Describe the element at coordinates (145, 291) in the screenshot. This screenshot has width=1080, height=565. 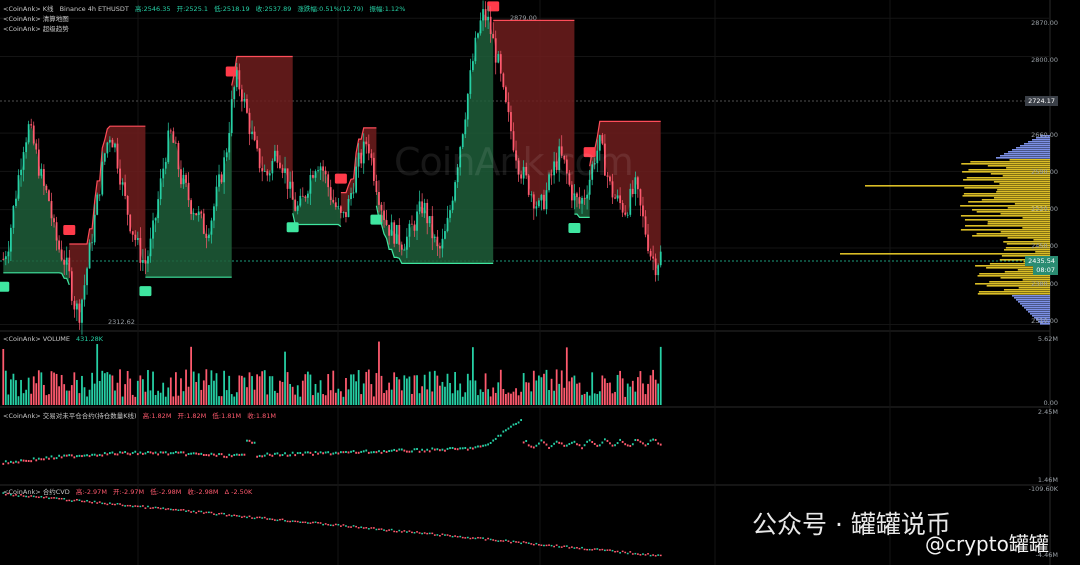
I see `buy-signal-marker` at that location.